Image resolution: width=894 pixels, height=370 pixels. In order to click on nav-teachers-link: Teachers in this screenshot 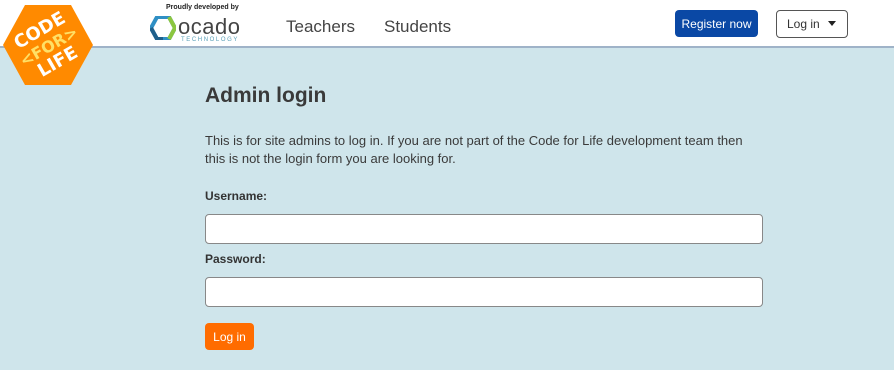, I will do `click(320, 27)`.